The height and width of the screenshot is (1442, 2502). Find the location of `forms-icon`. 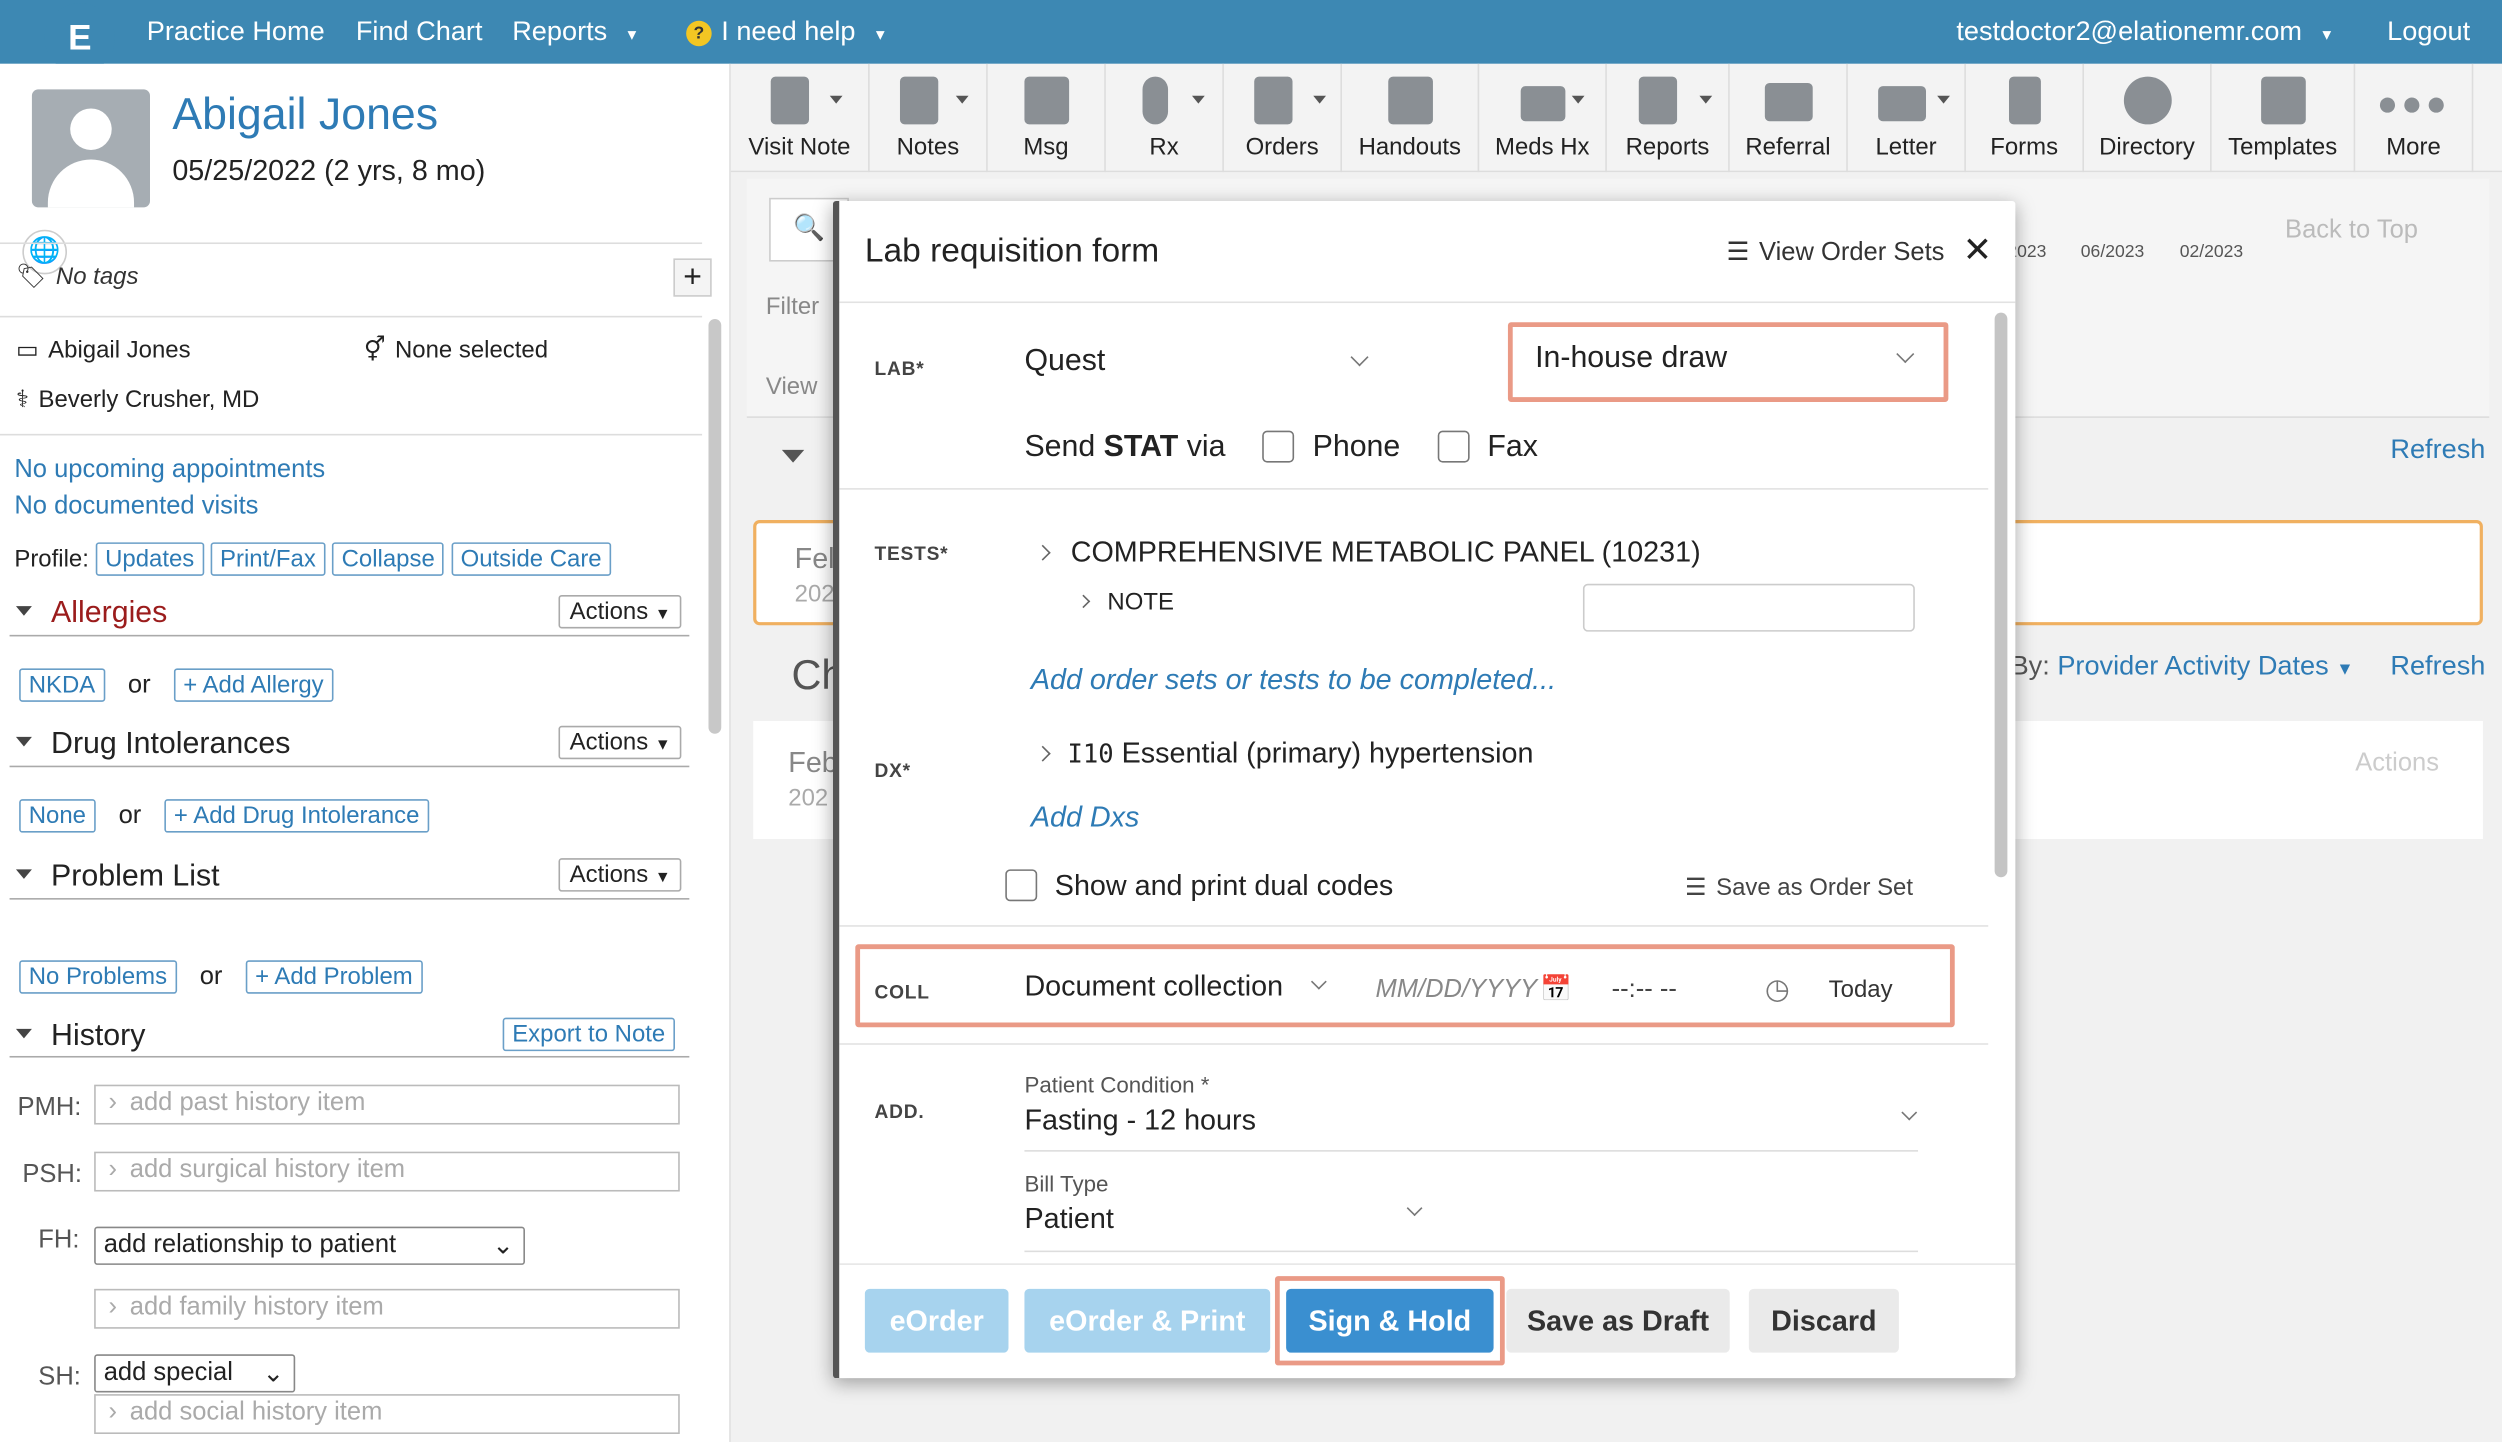

forms-icon is located at coordinates (2024, 100).